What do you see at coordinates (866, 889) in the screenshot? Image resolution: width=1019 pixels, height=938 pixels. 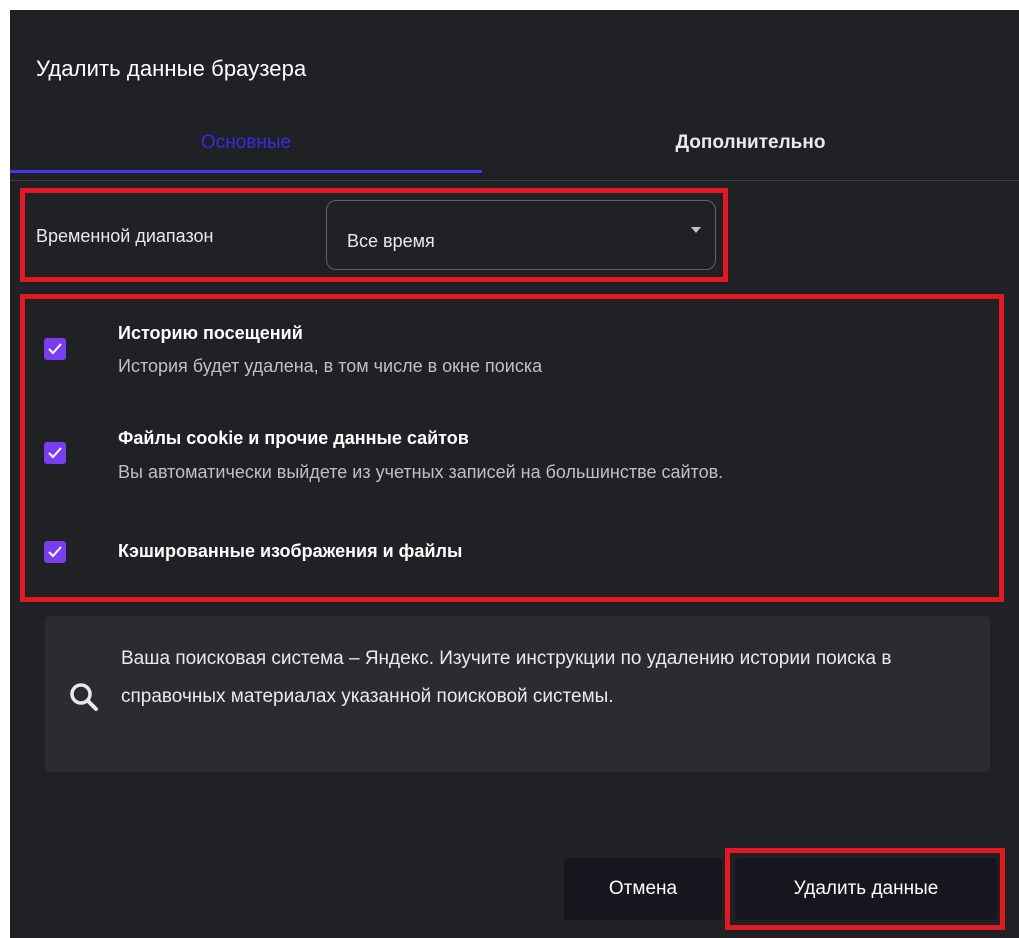 I see `delete-data-button: Удалить данные` at bounding box center [866, 889].